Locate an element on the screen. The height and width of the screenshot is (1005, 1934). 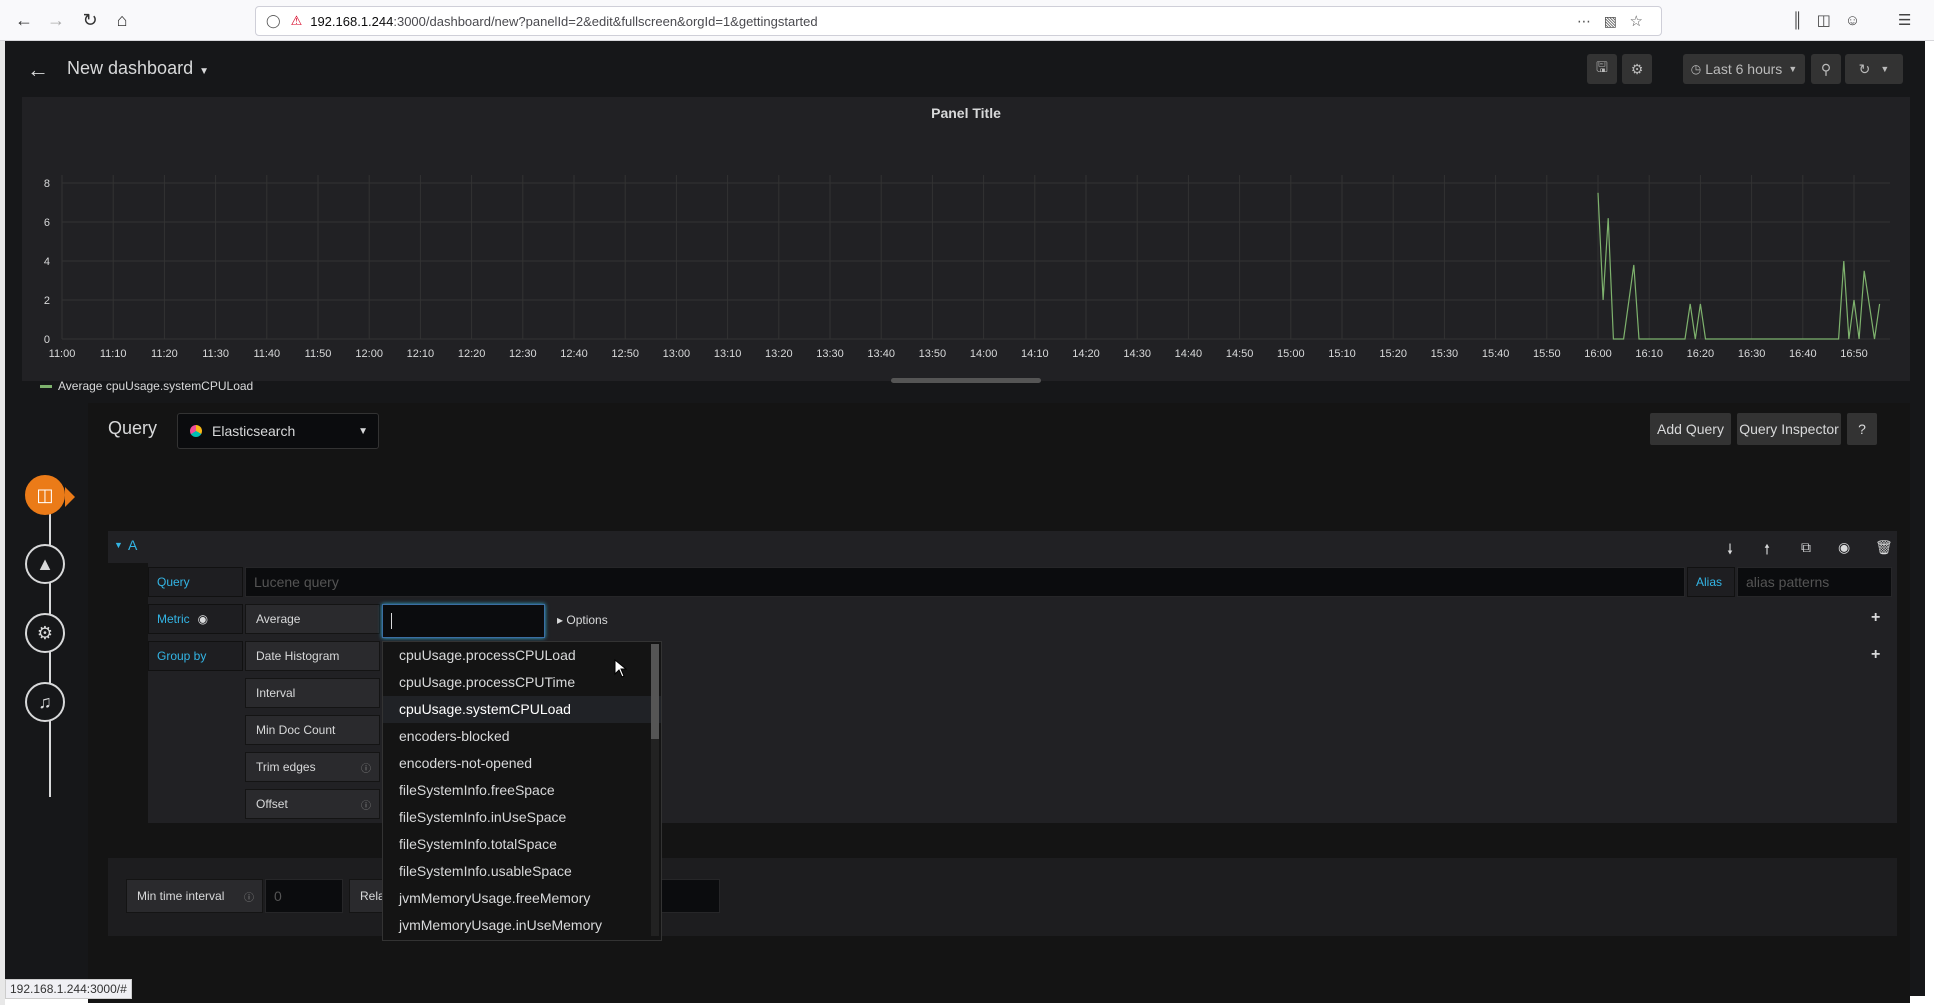
add-group-by-icon: + is located at coordinates (1875, 655).